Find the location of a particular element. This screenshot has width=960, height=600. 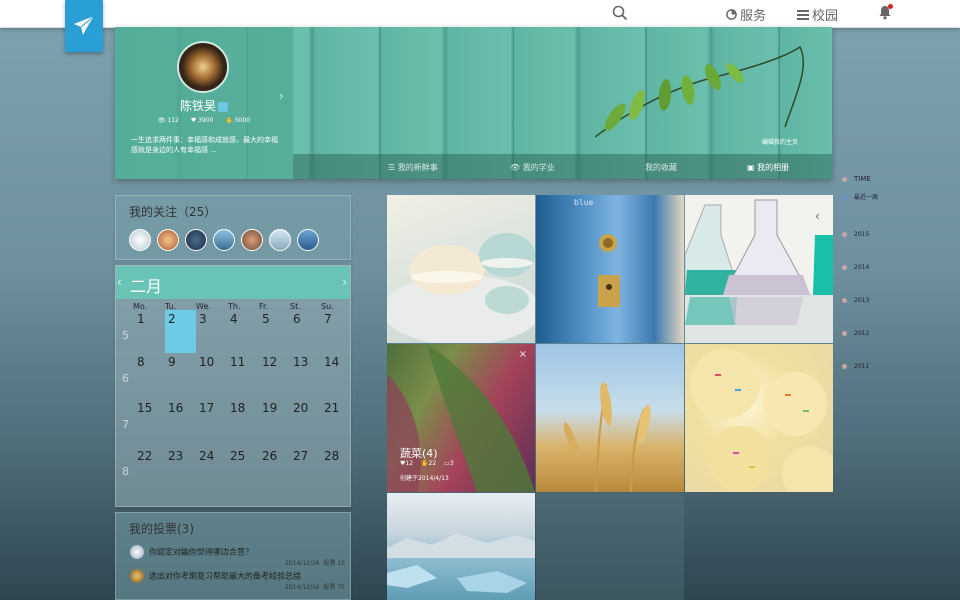

door-text: blue is located at coordinates (584, 202).